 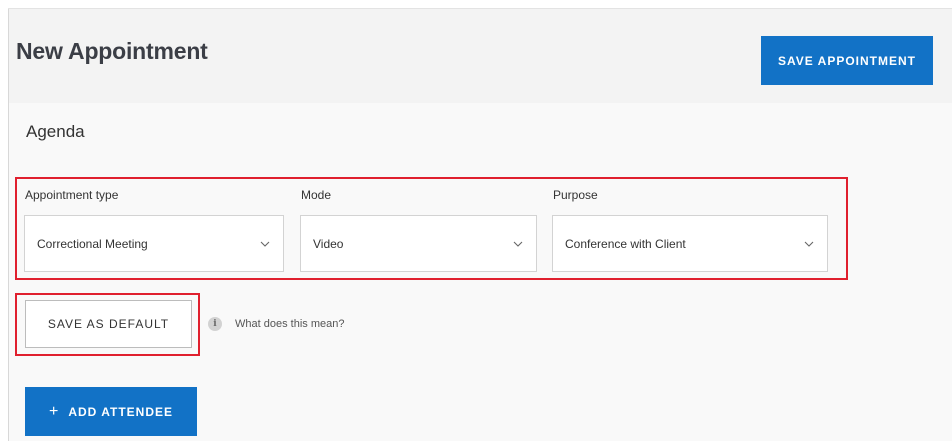 What do you see at coordinates (108, 324) in the screenshot?
I see `save-as-default-button: SAVE AS DEFAULT` at bounding box center [108, 324].